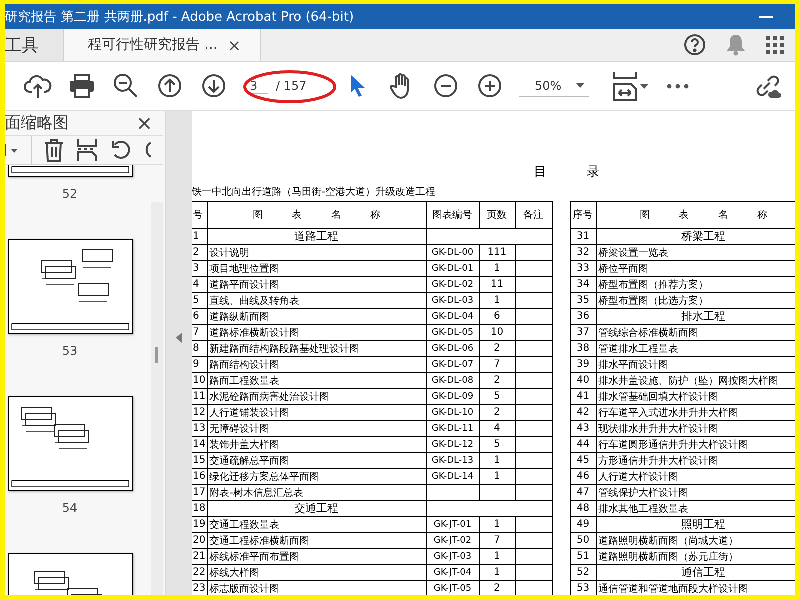  Describe the element at coordinates (316, 412) in the screenshot. I see `table-cell: 人行道铺装设计图` at that location.